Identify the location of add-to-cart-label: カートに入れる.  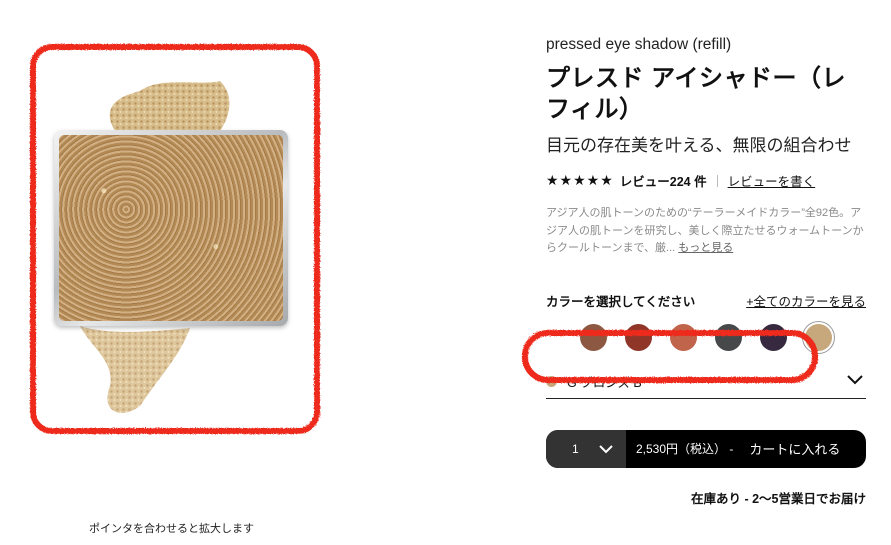
(795, 449).